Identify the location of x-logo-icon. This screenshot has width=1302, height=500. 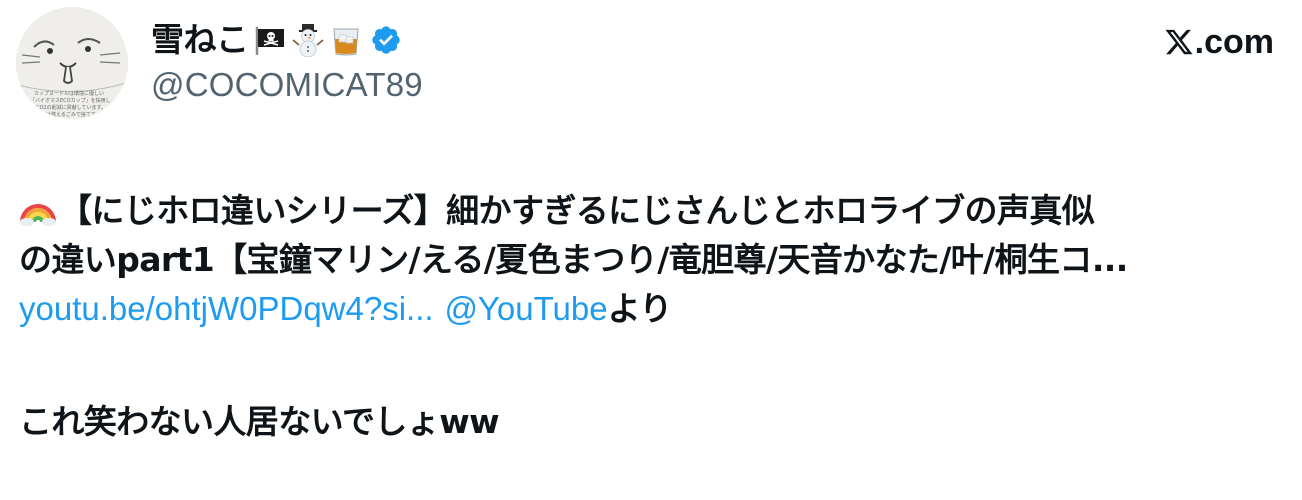
(1179, 42).